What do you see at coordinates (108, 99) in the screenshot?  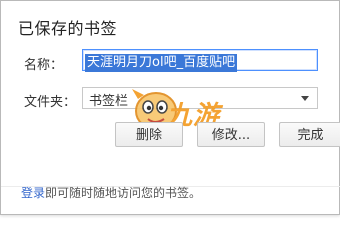 I see `folder-select-value: 书签栏` at bounding box center [108, 99].